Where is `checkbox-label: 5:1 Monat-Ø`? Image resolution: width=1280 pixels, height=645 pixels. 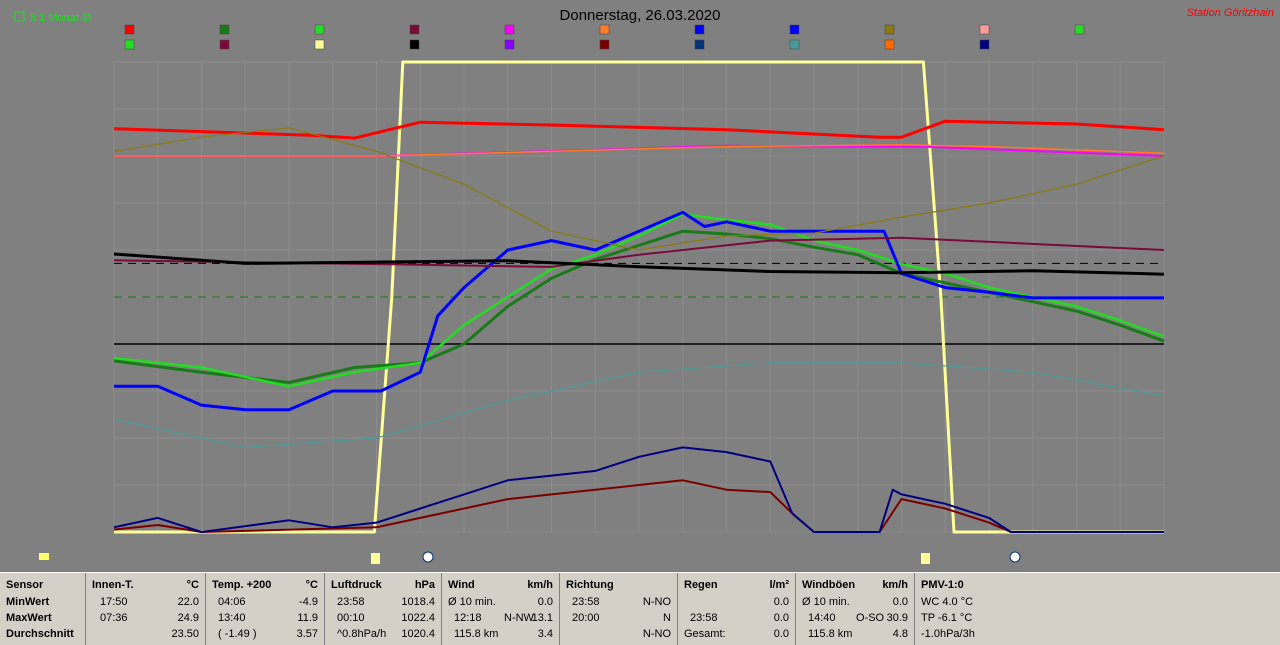
checkbox-label: 5:1 Monat-Ø is located at coordinates (61, 18).